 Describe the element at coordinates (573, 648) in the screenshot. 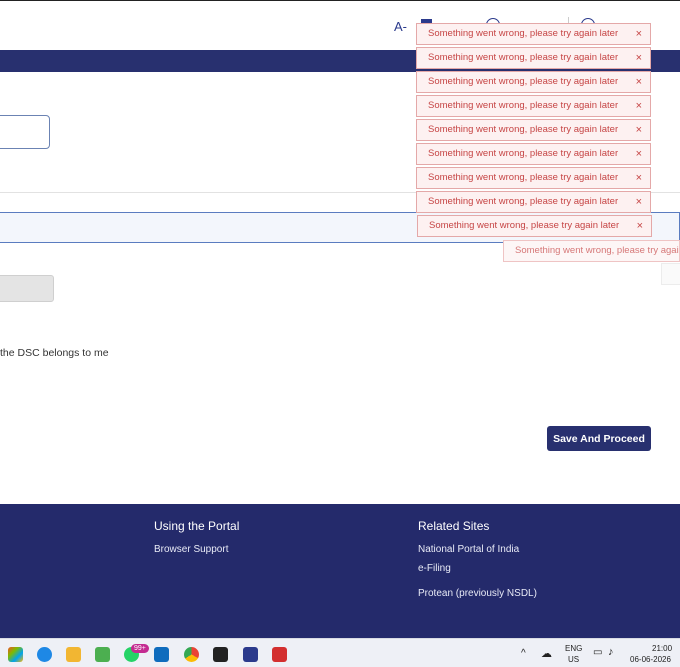

I see `language-indicator-top: ENG` at that location.